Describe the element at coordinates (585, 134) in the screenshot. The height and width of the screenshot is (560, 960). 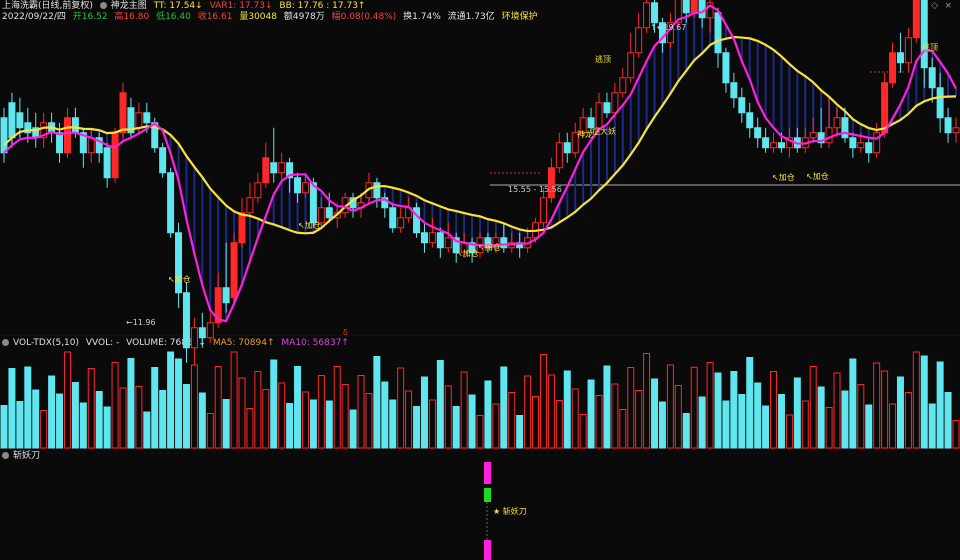
I see `shenlong-label: 神龙` at that location.